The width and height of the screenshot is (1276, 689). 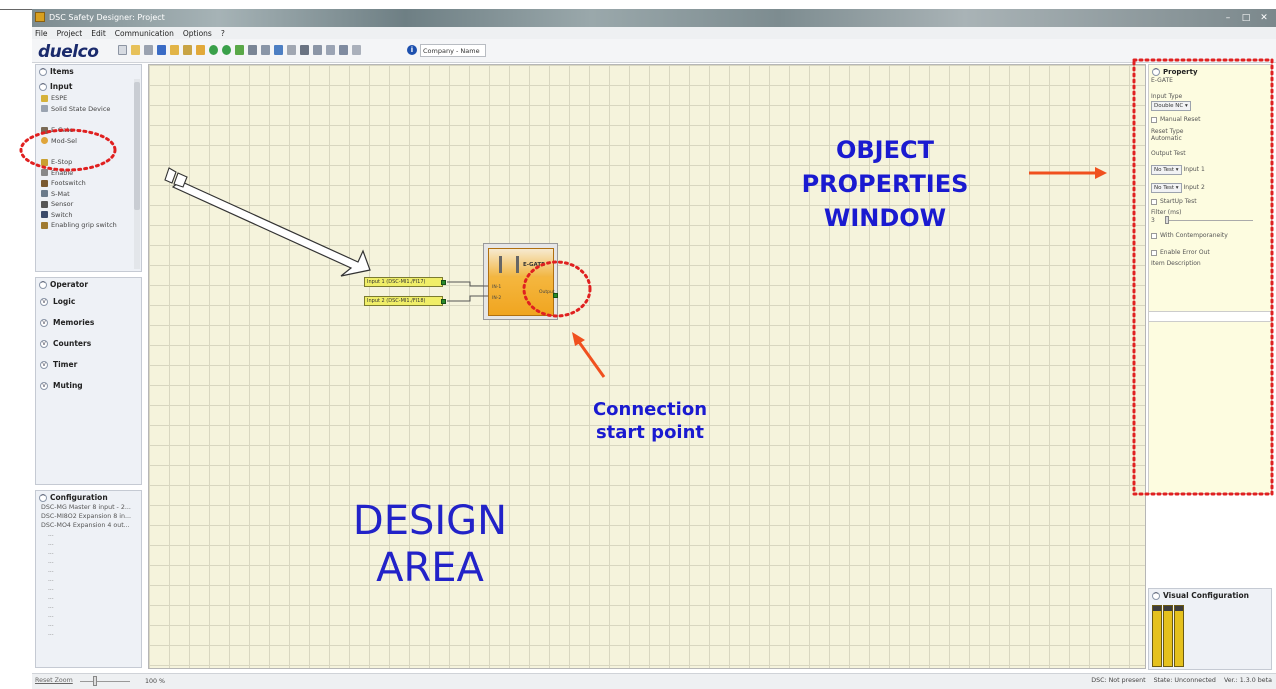 I want to click on item-solid-state-device: Solid State Device, so click(x=88, y=109).